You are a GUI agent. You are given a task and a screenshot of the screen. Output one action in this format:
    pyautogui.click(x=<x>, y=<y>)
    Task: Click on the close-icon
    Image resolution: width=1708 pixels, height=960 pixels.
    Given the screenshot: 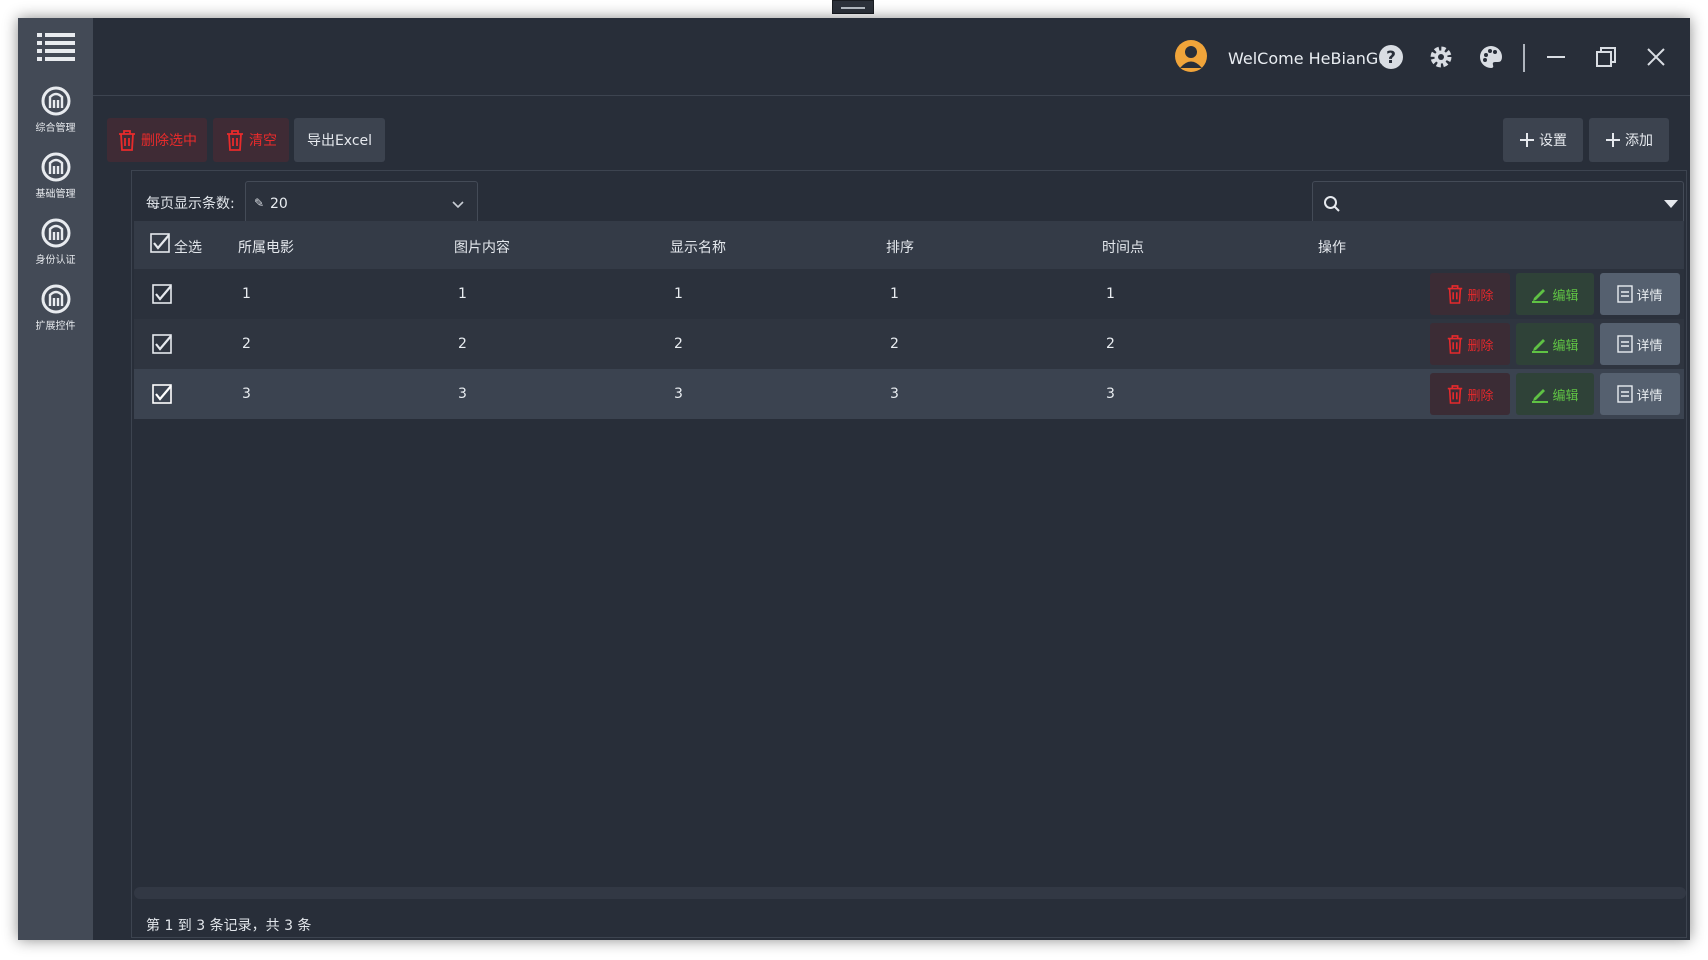 What is the action you would take?
    pyautogui.click(x=1656, y=57)
    